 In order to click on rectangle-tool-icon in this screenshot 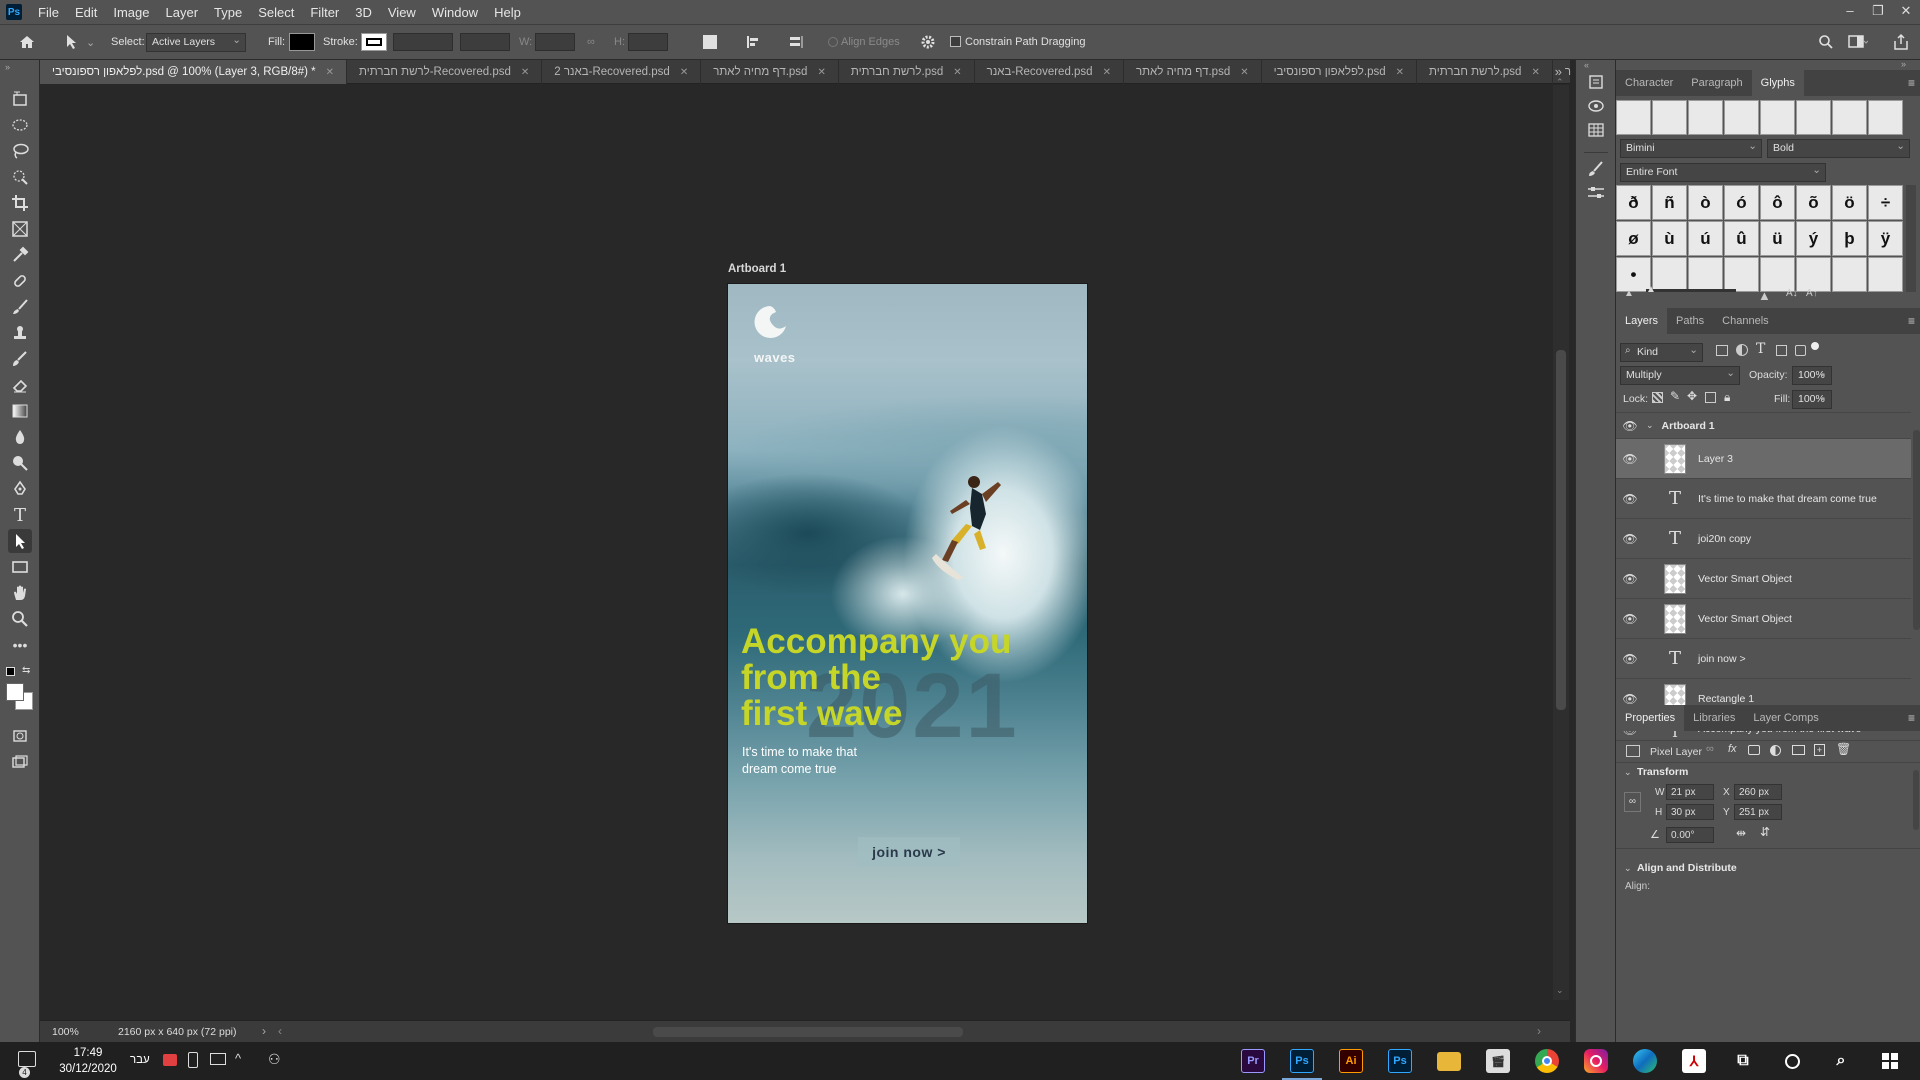, I will do `click(20, 567)`.